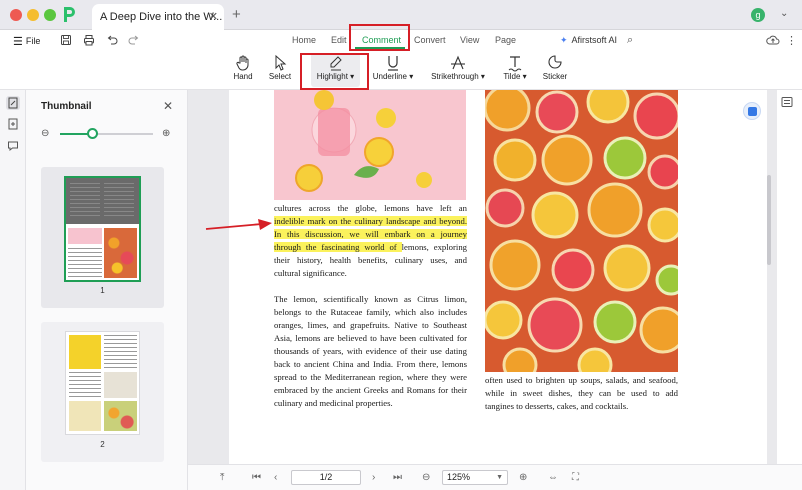 This screenshot has width=802, height=490. Describe the element at coordinates (482, 76) in the screenshot. I see `strikethrough-dropdown-caret-icon: ▾` at that location.